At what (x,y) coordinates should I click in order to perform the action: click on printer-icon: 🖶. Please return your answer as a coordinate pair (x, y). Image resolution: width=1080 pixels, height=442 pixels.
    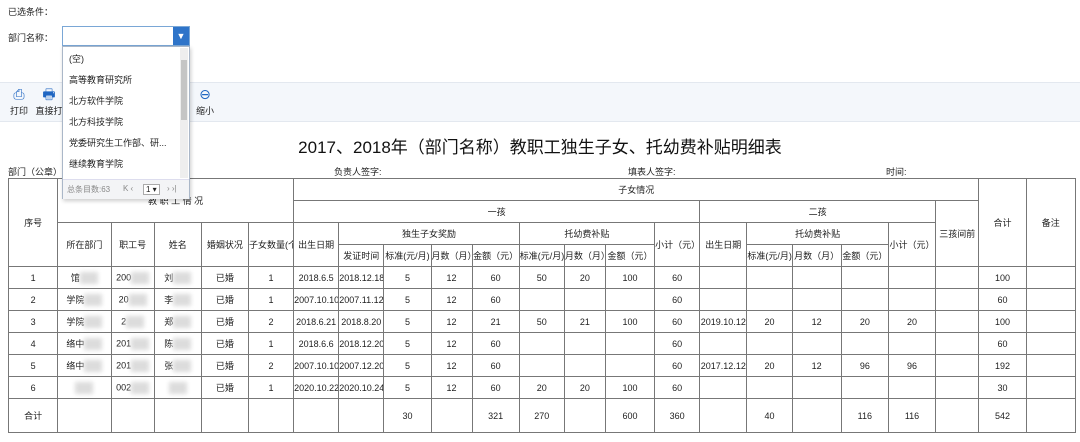
    Looking at the image, I should click on (49, 94).